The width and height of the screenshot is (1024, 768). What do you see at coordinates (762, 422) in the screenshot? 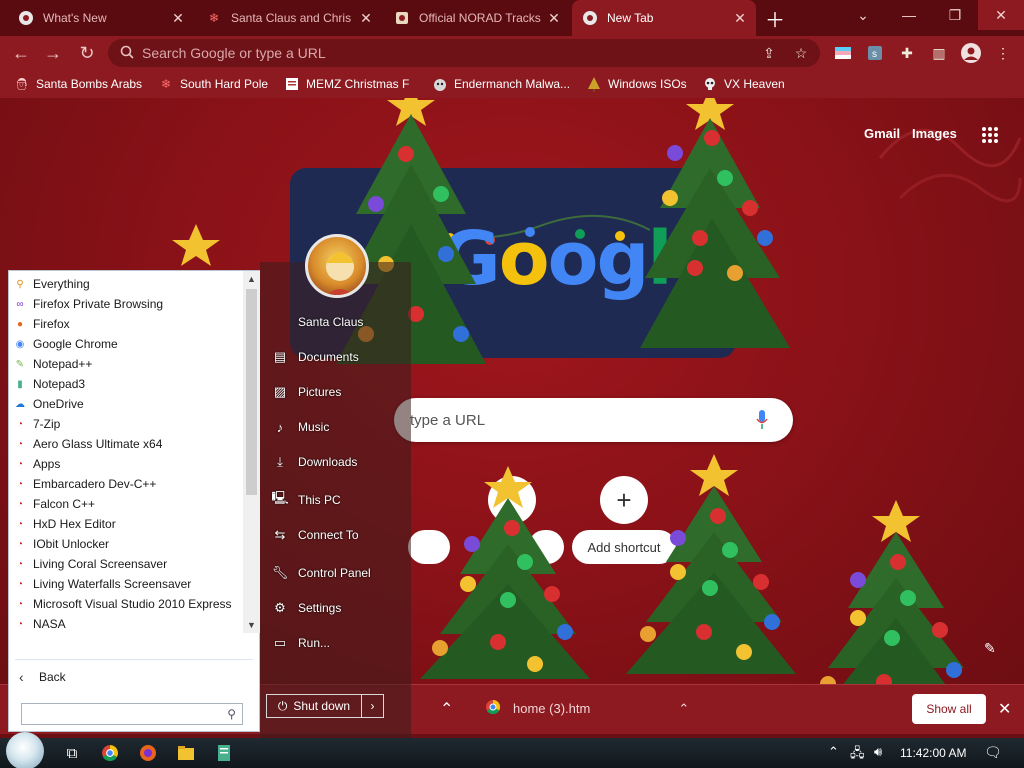
I see `microphone-icon` at bounding box center [762, 422].